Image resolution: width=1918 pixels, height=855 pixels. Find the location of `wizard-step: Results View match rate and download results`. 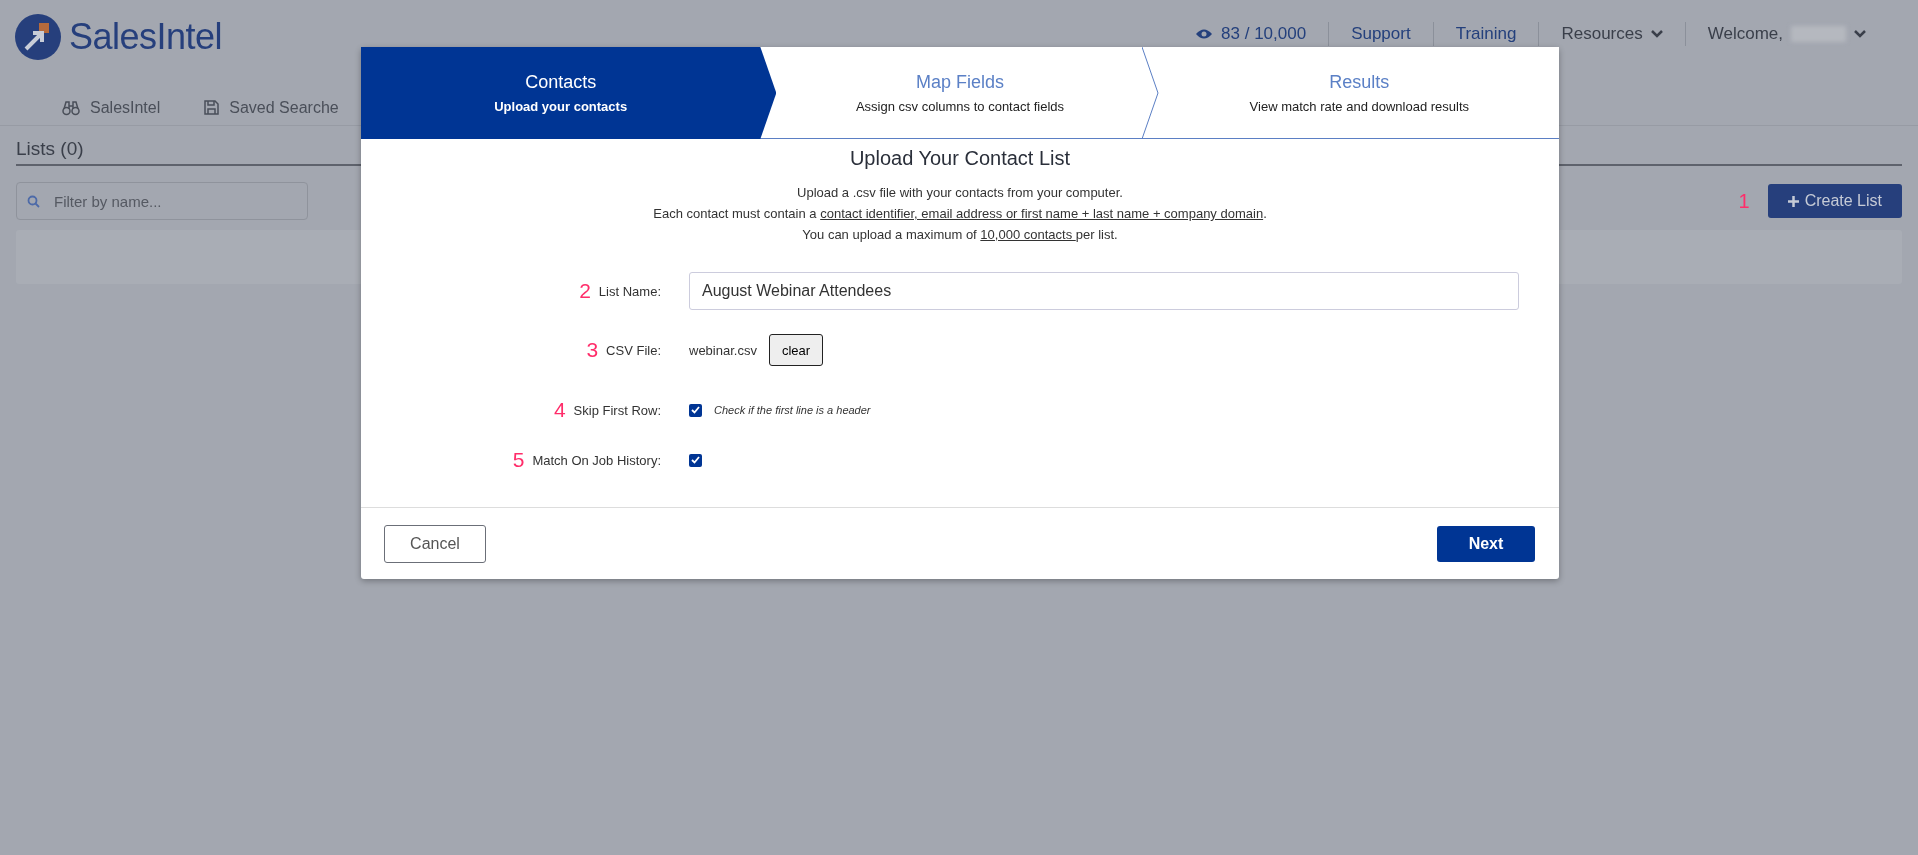

wizard-step: Results View match rate and download results is located at coordinates (1359, 93).